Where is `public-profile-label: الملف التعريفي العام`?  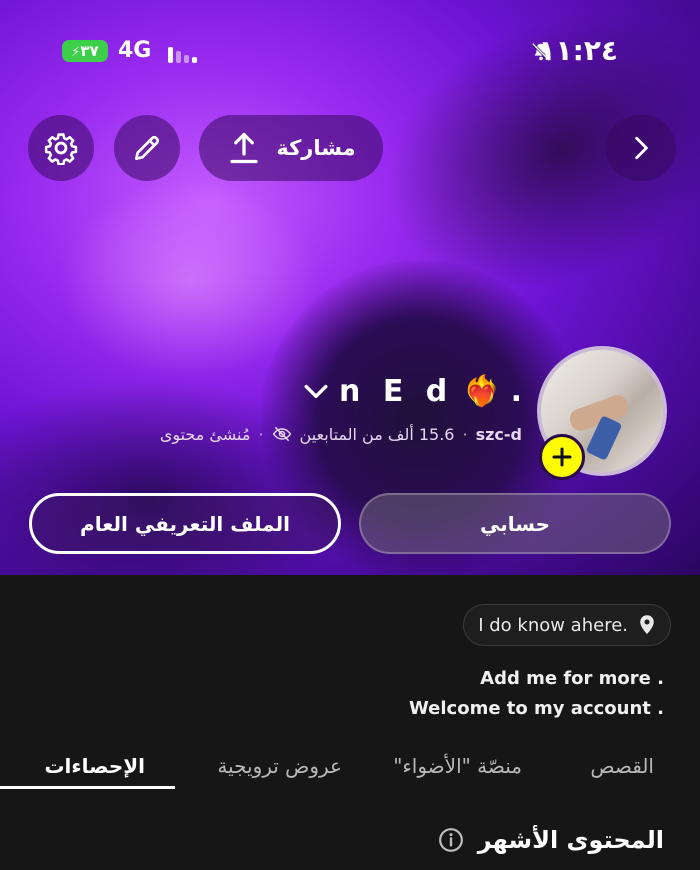
public-profile-label: الملف التعريفي العام is located at coordinates (185, 523).